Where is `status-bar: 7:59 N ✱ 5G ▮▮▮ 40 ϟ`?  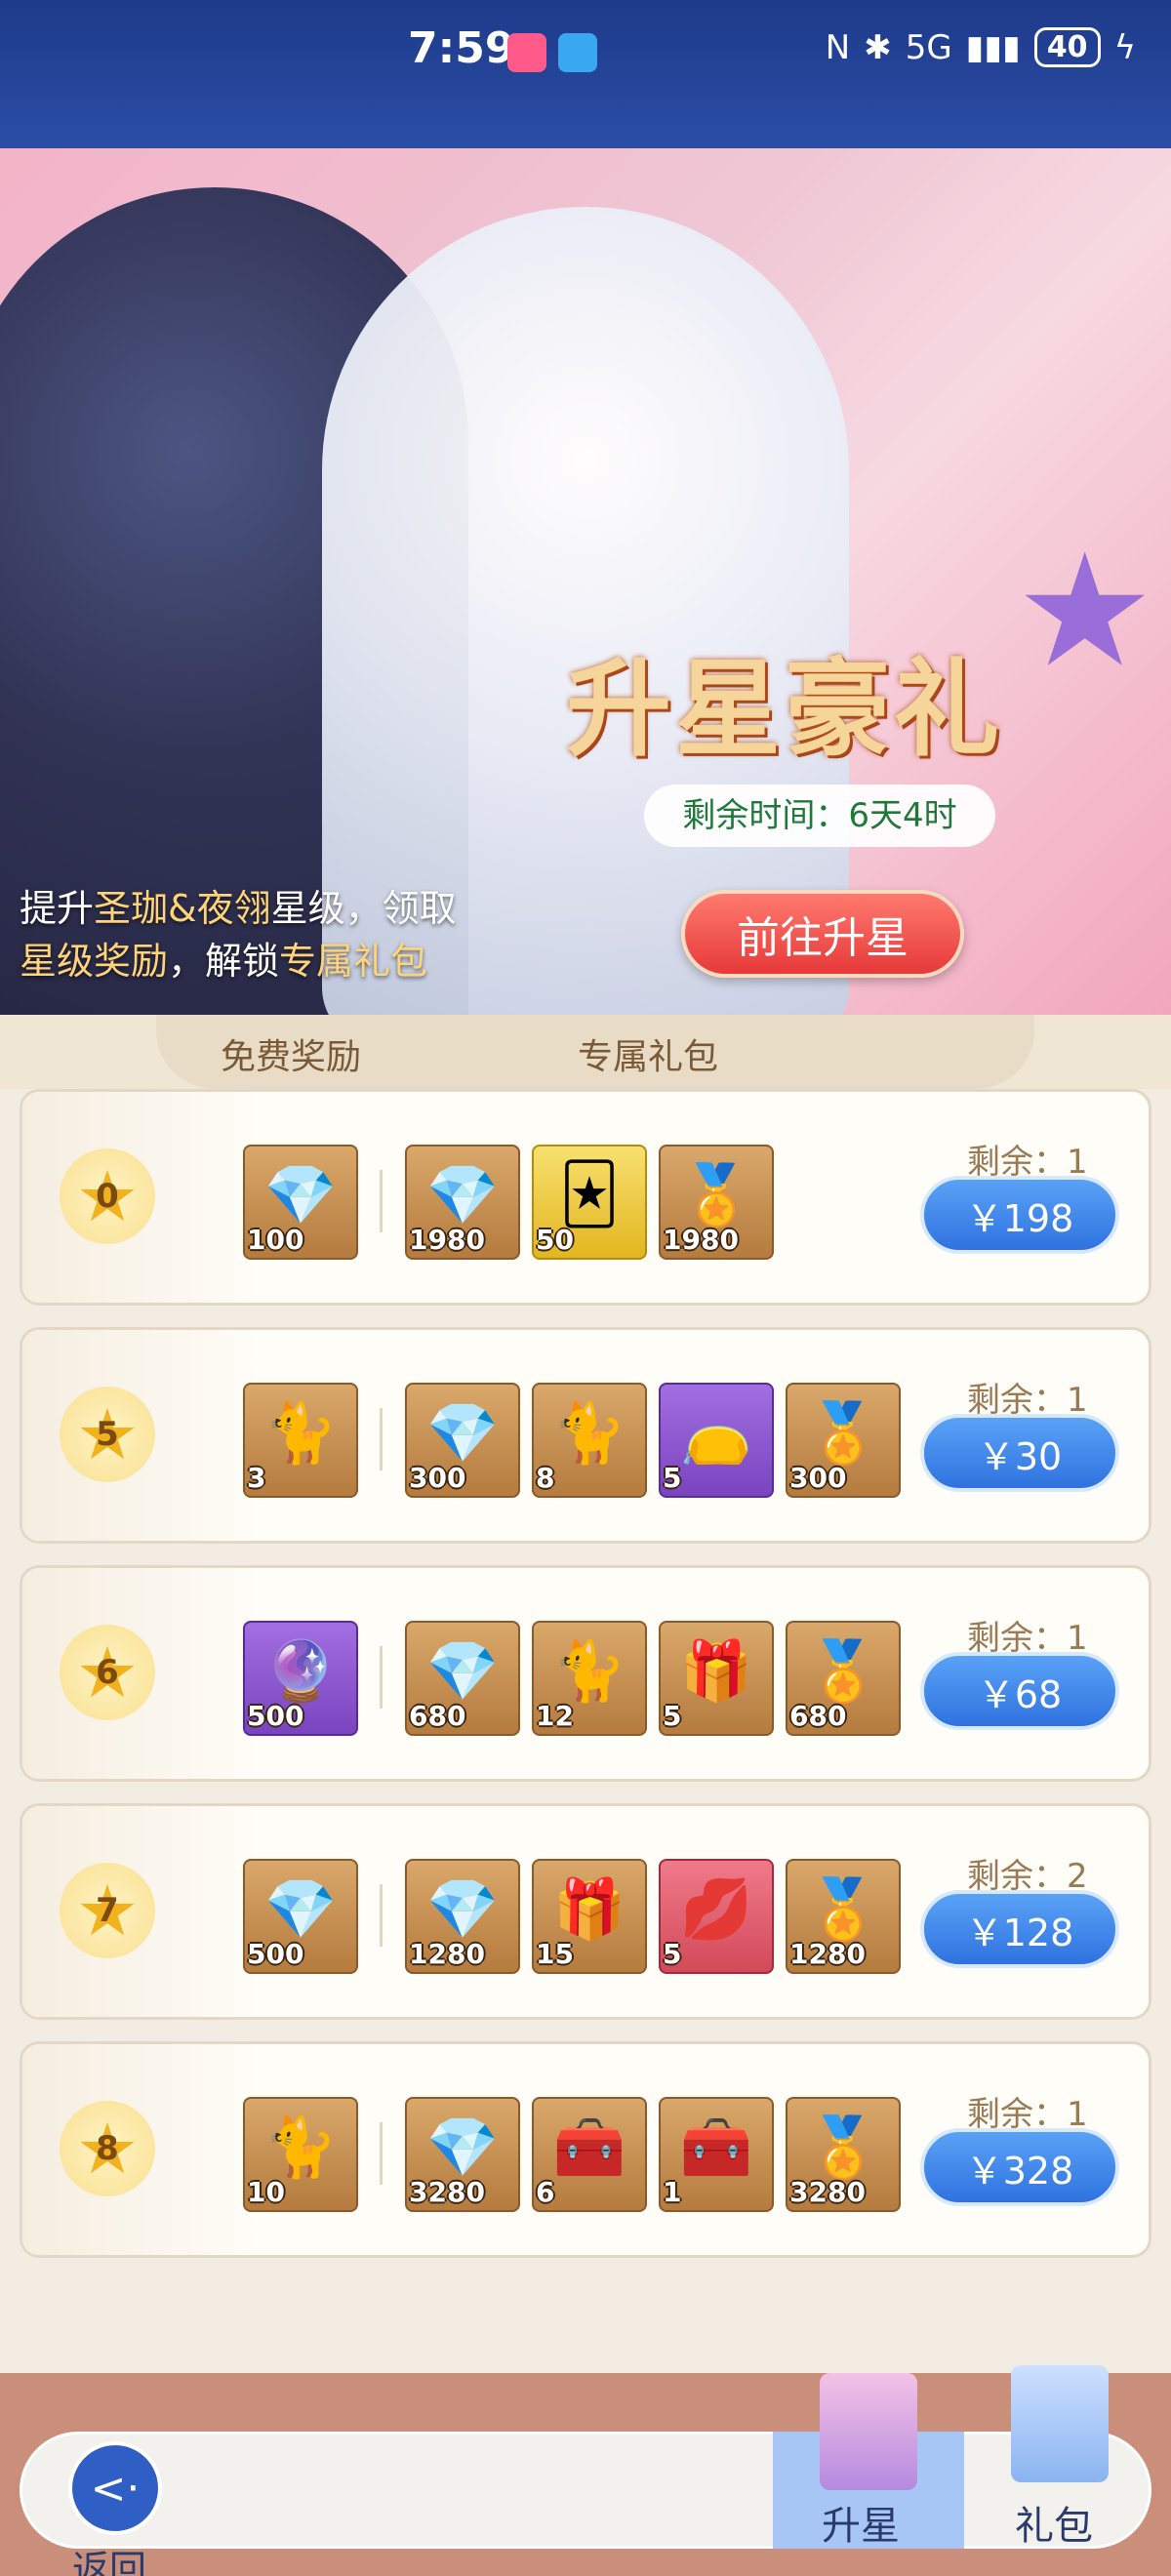
status-bar: 7:59 N ✱ 5G ▮▮▮ 40 ϟ is located at coordinates (585, 74).